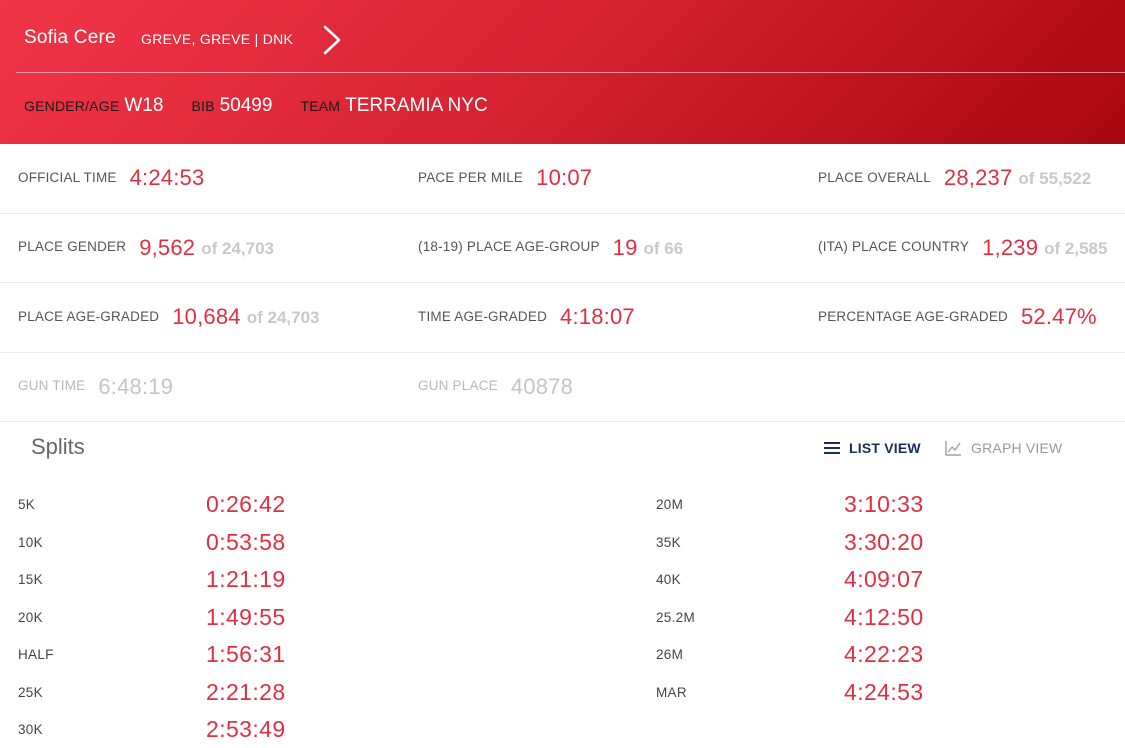  What do you see at coordinates (167, 178) in the screenshot?
I see `stat-value: 4:24:53` at bounding box center [167, 178].